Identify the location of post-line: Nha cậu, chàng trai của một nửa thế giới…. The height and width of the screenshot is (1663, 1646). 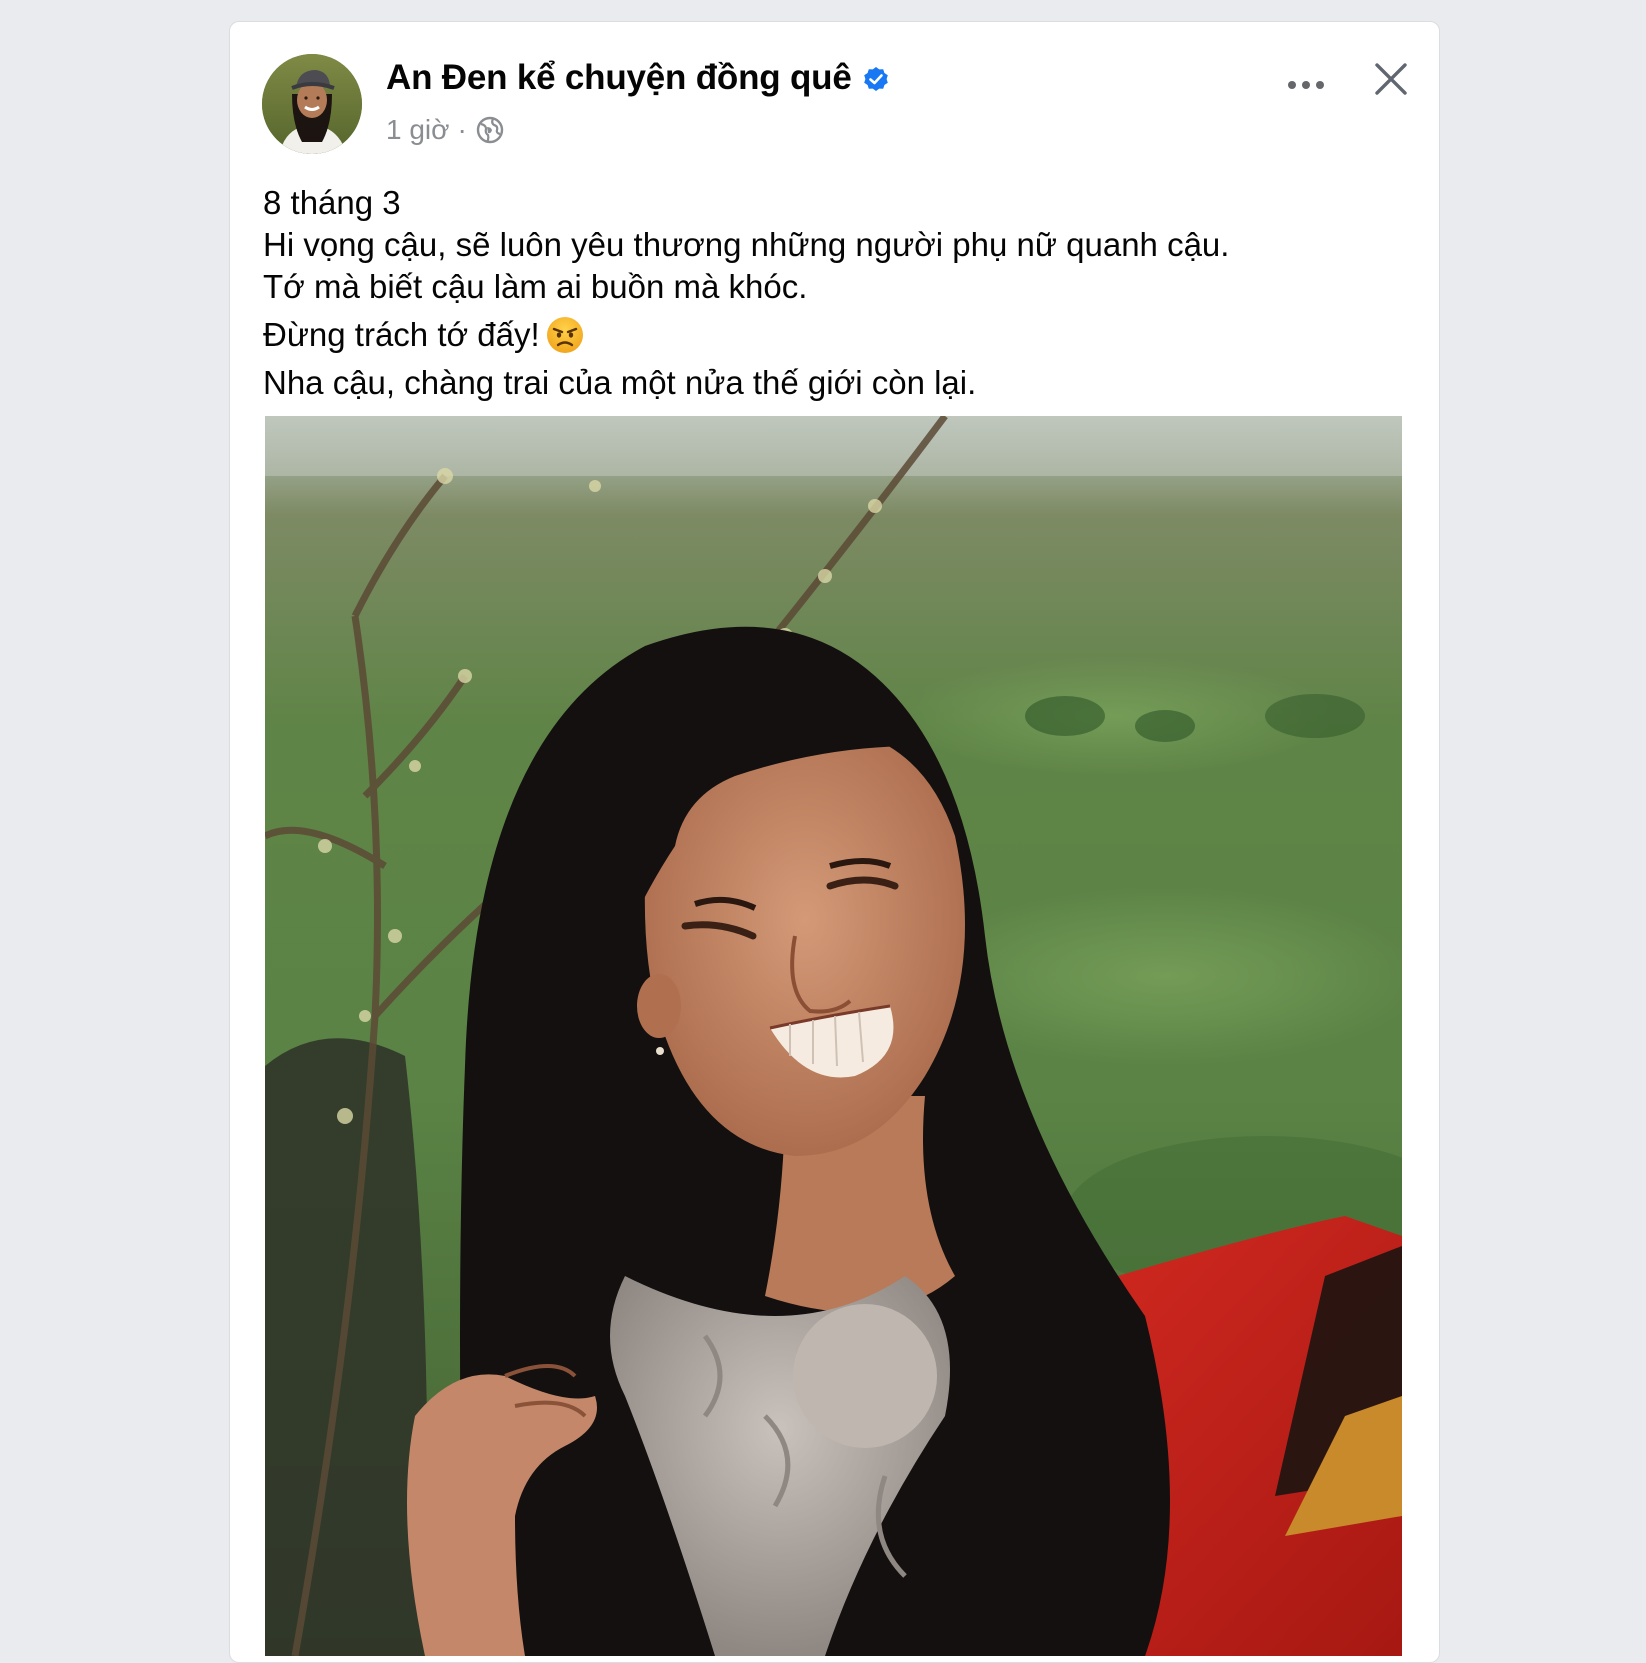
(620, 382).